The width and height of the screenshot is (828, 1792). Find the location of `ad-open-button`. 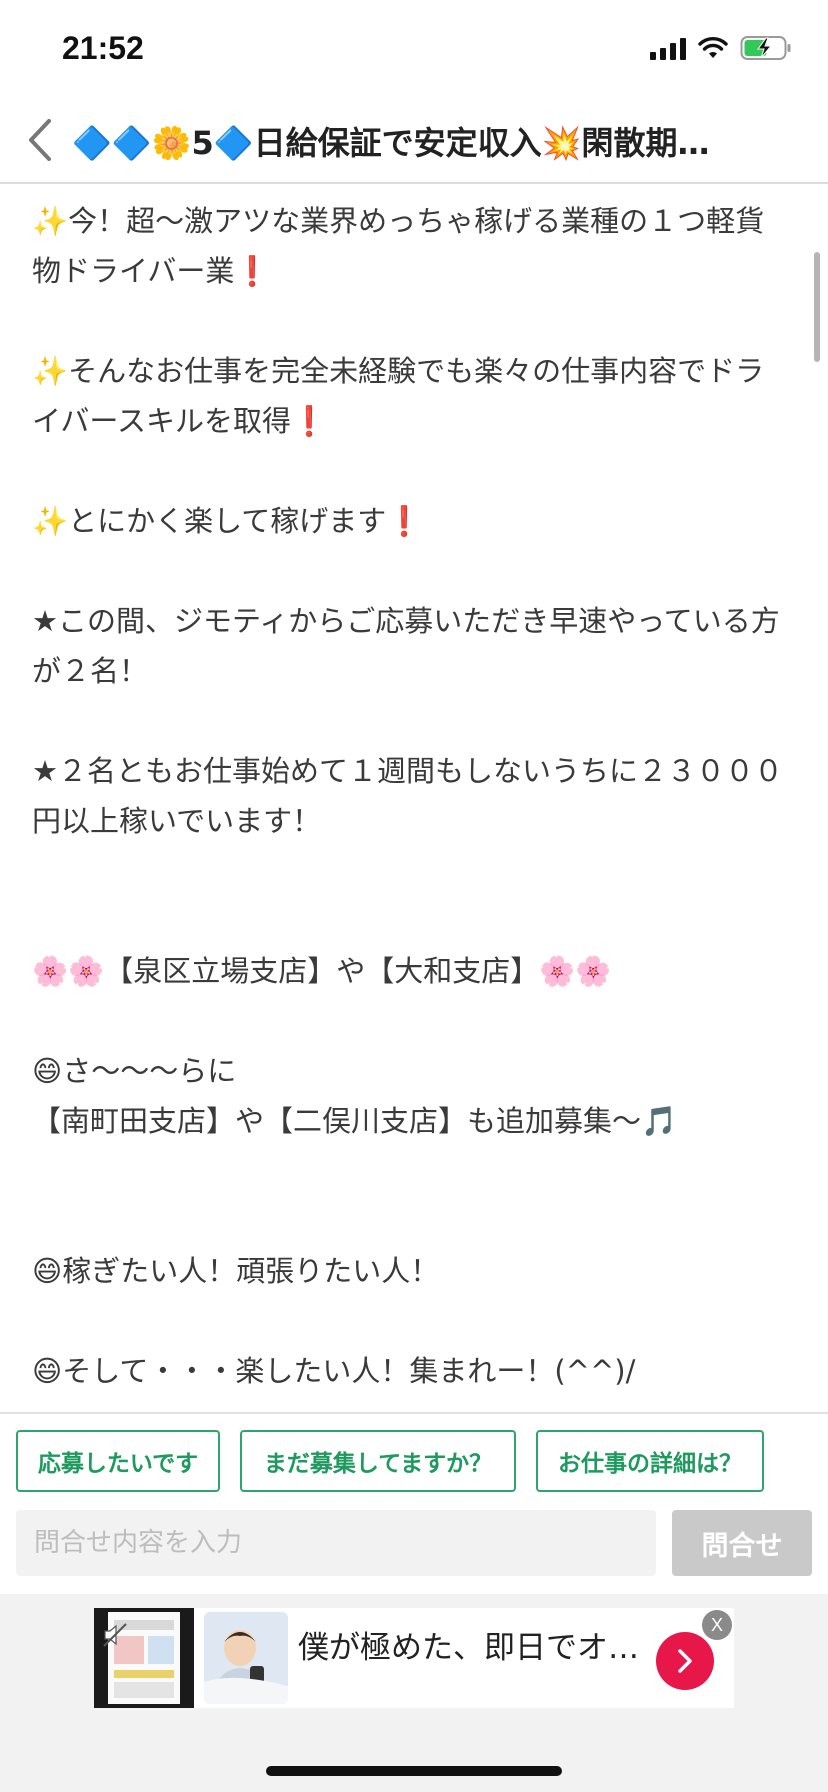

ad-open-button is located at coordinates (685, 1661).